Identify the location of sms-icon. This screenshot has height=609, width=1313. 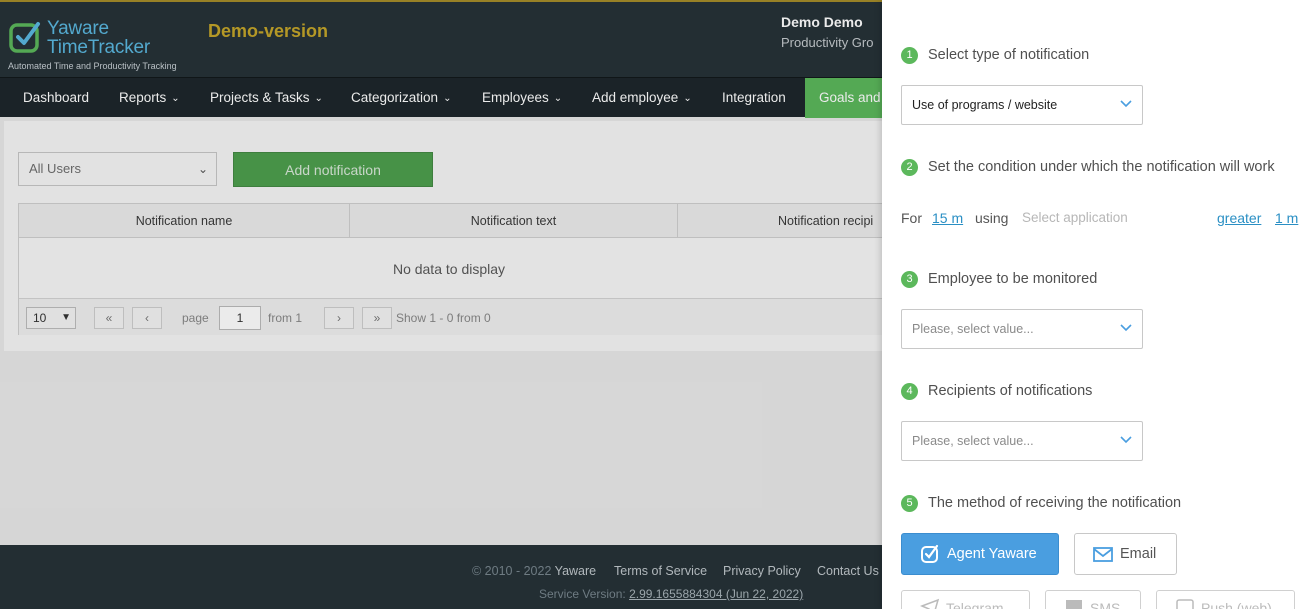
(1074, 604).